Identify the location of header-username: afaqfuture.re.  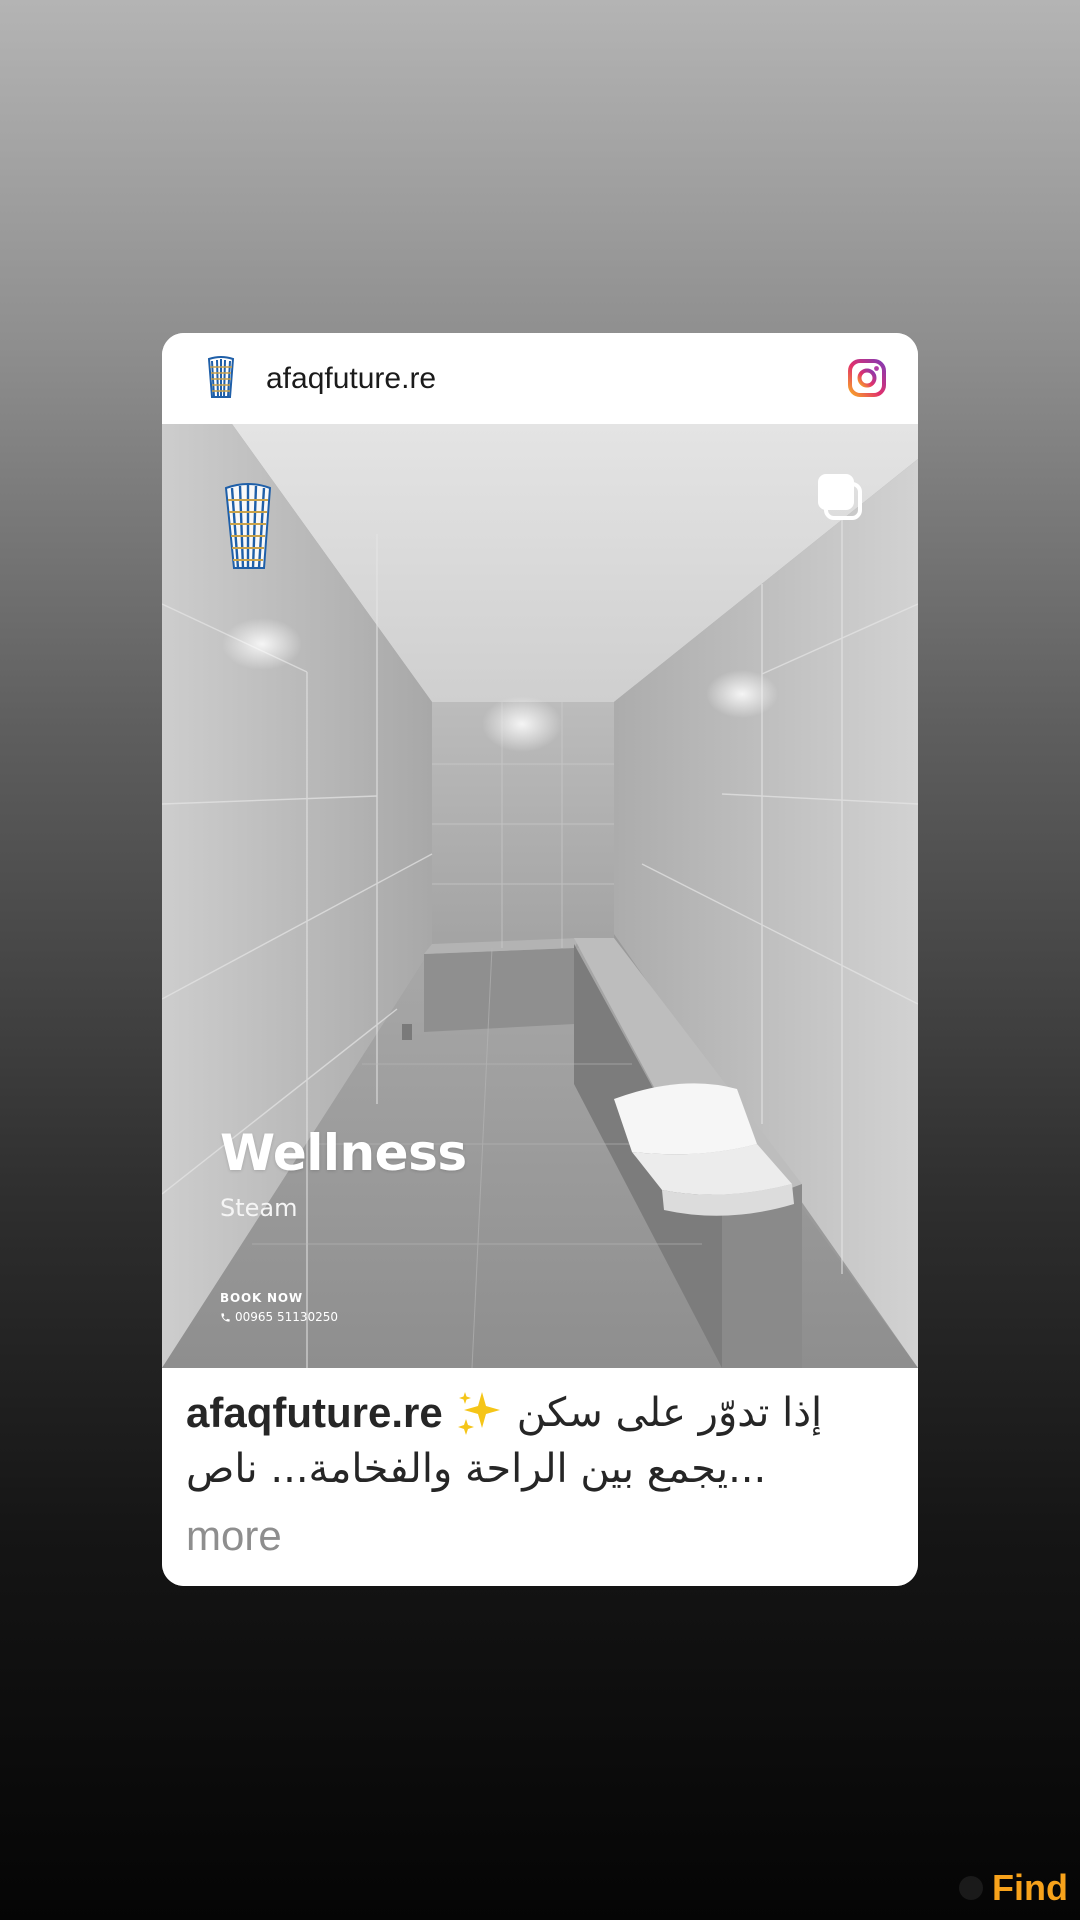
(351, 378).